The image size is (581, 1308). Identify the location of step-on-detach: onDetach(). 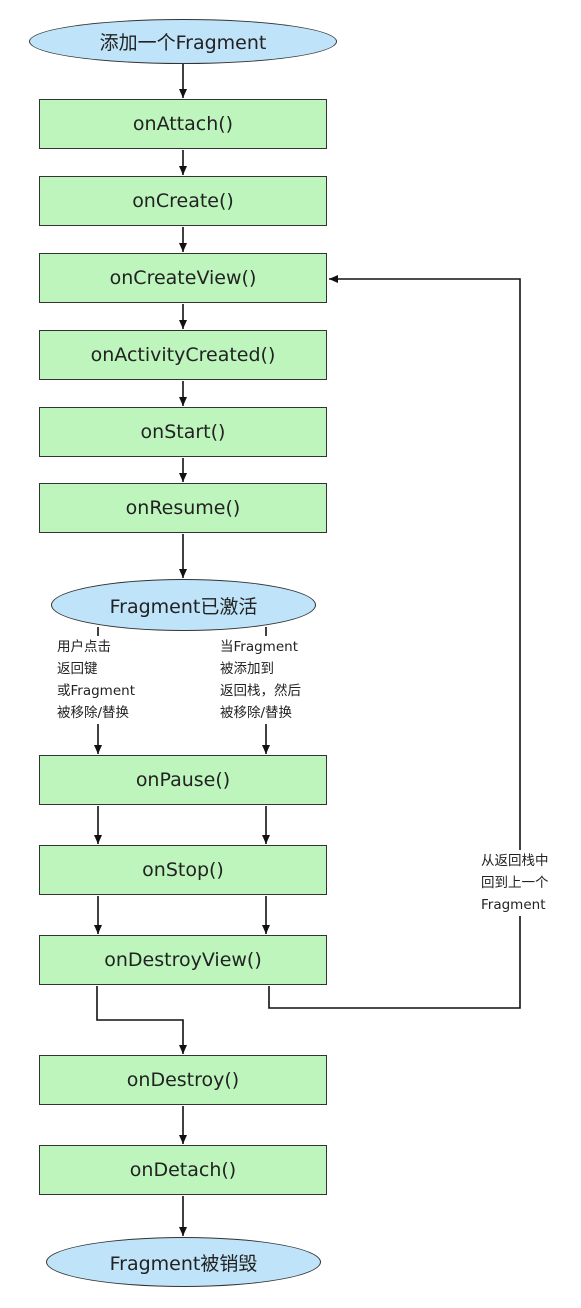
(183, 1170).